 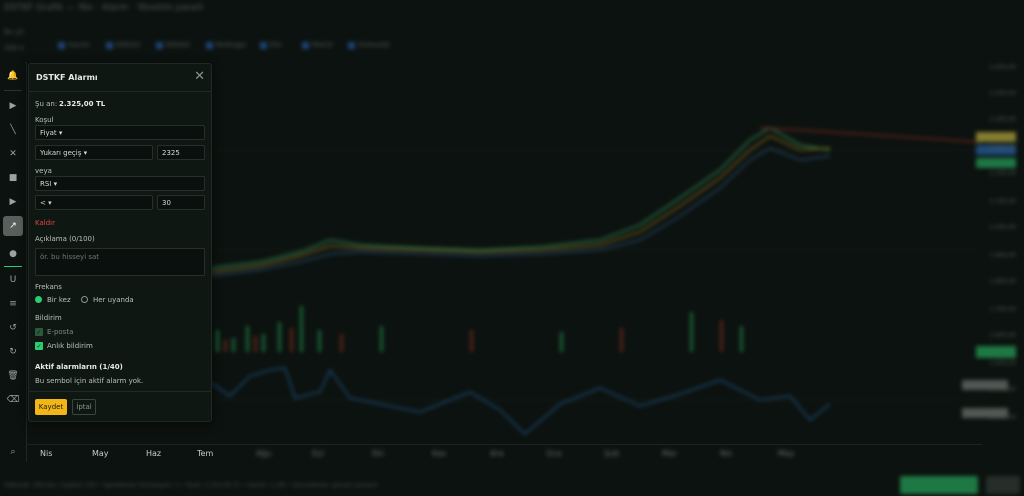 I want to click on redo-icon: ↻, so click(x=13, y=352).